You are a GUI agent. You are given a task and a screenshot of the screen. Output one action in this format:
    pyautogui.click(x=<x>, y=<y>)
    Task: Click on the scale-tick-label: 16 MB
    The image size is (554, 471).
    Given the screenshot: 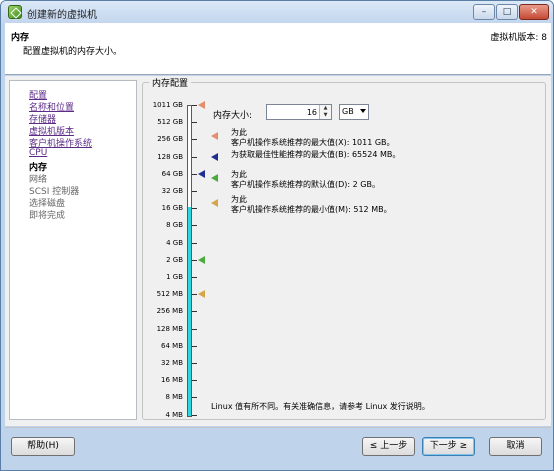 What is the action you would take?
    pyautogui.click(x=172, y=380)
    